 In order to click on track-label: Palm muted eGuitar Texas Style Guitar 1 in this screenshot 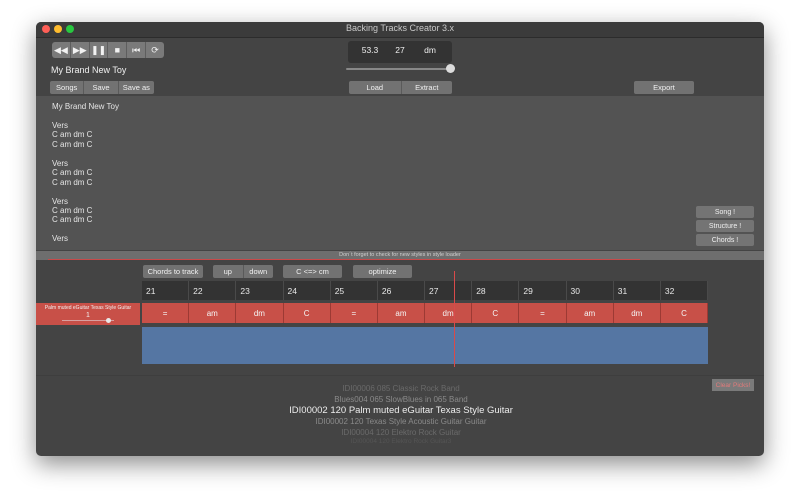, I will do `click(88, 314)`.